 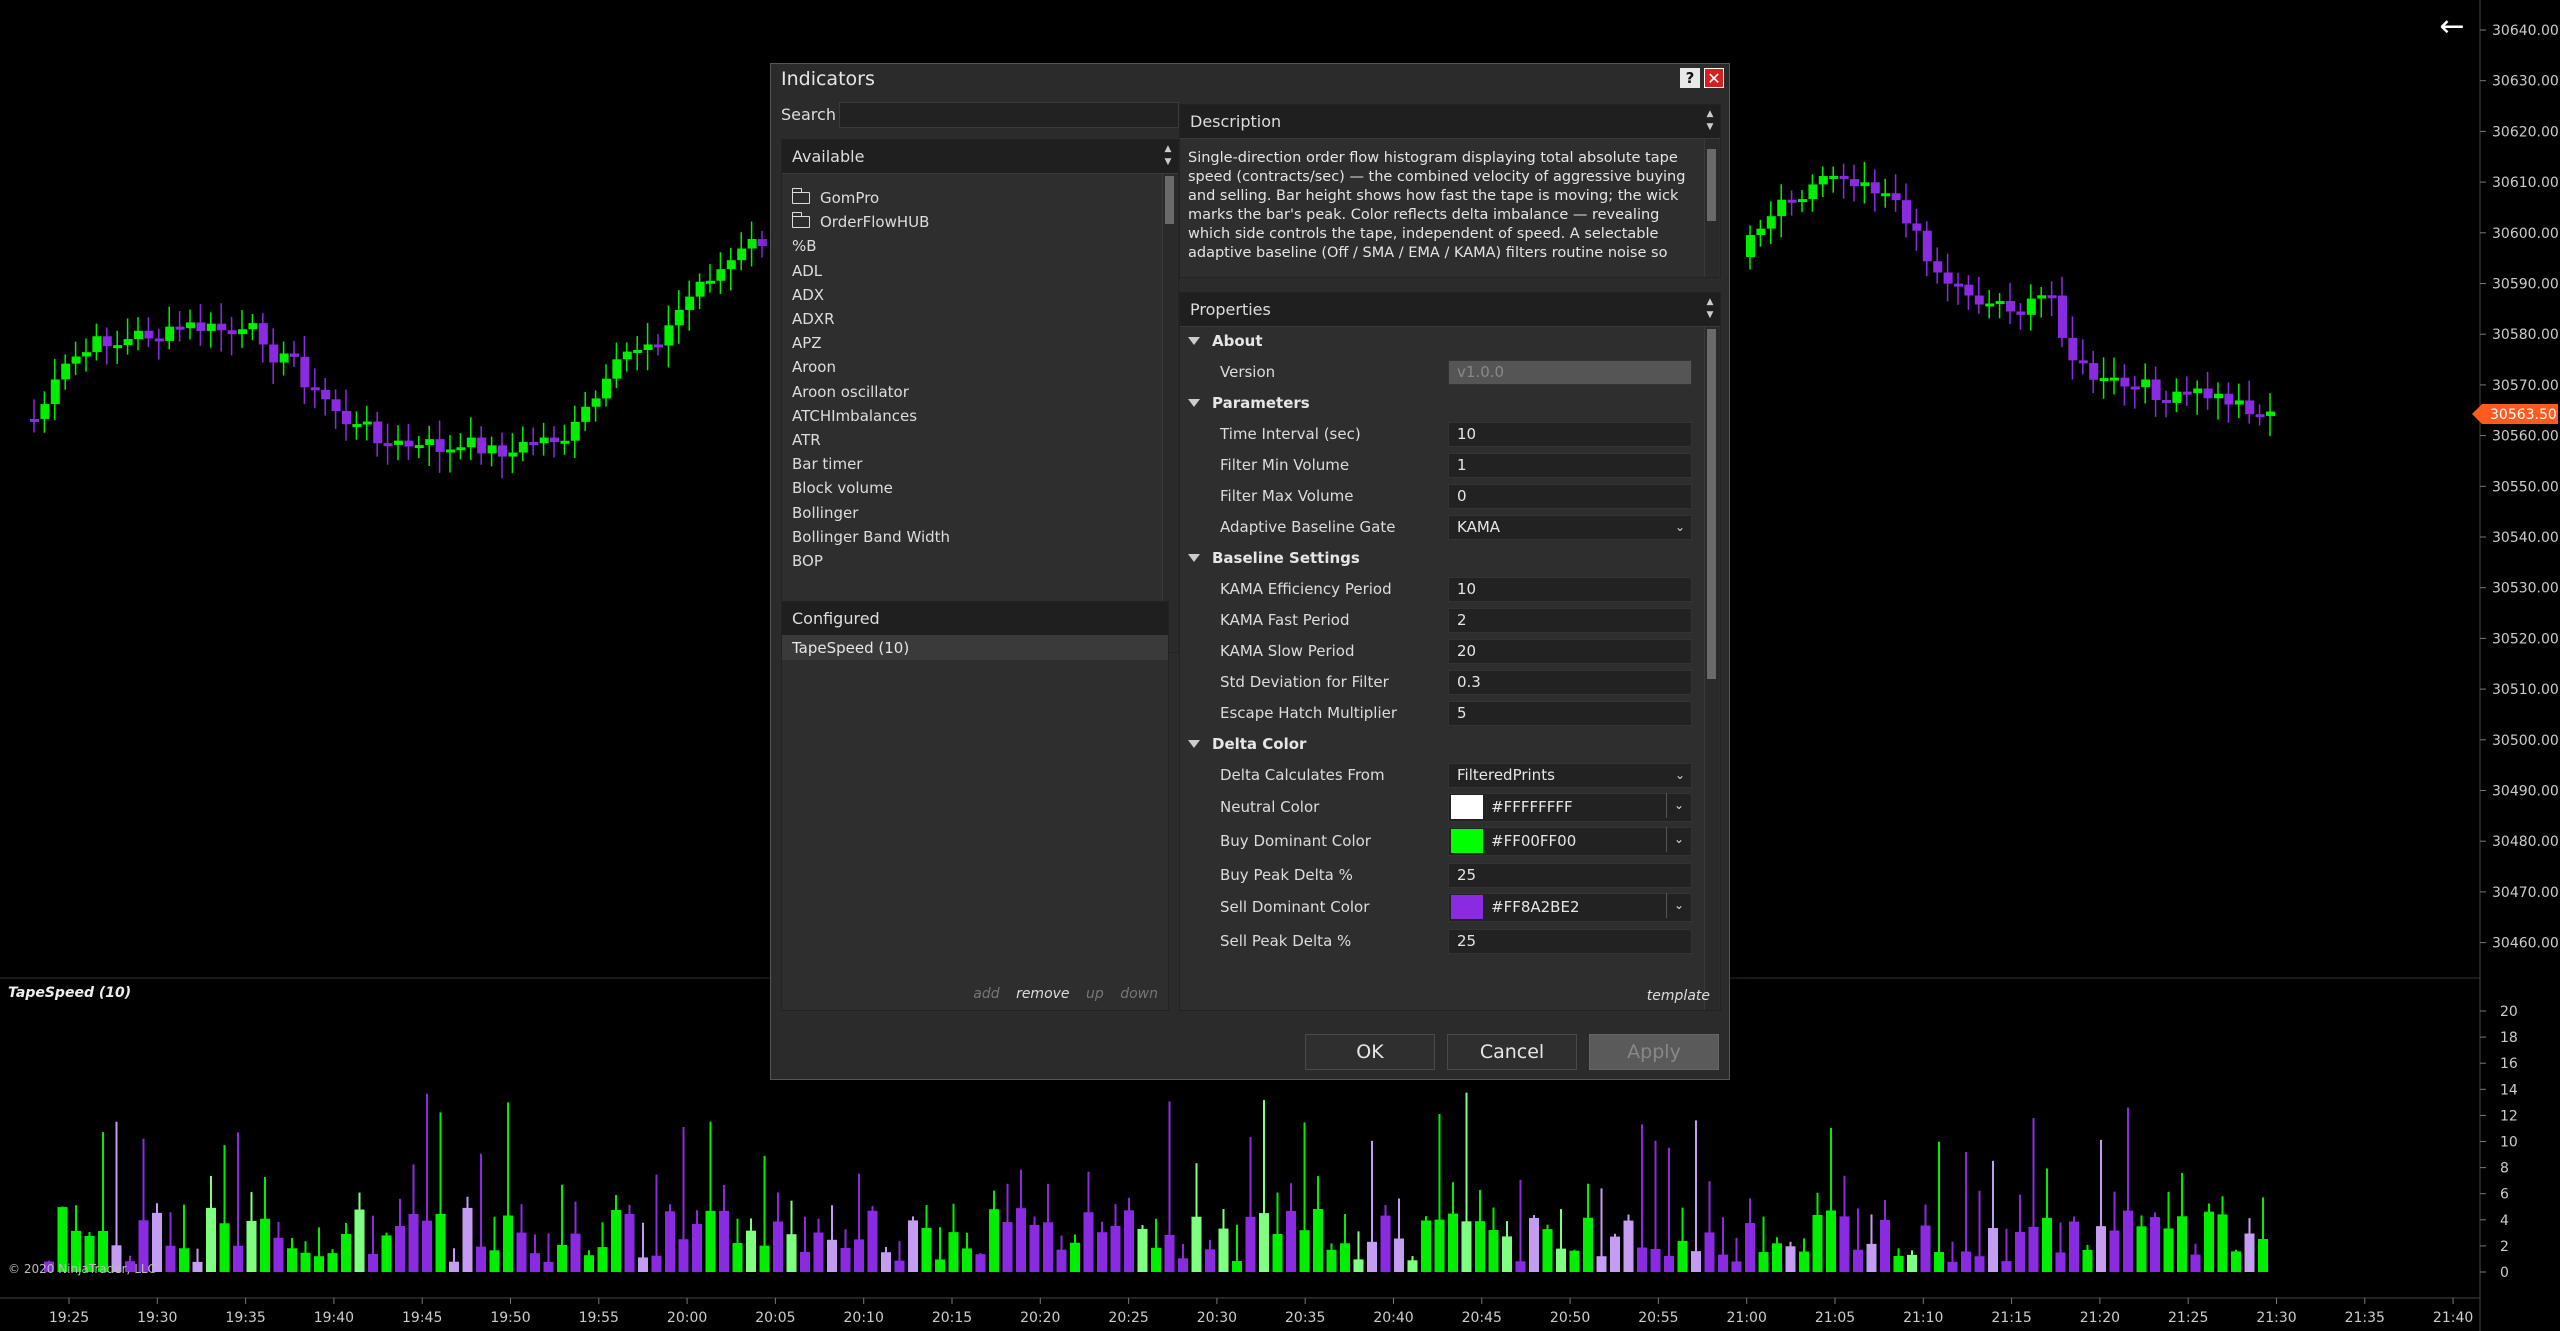 What do you see at coordinates (1236, 121) in the screenshot?
I see `description-header-label: Description` at bounding box center [1236, 121].